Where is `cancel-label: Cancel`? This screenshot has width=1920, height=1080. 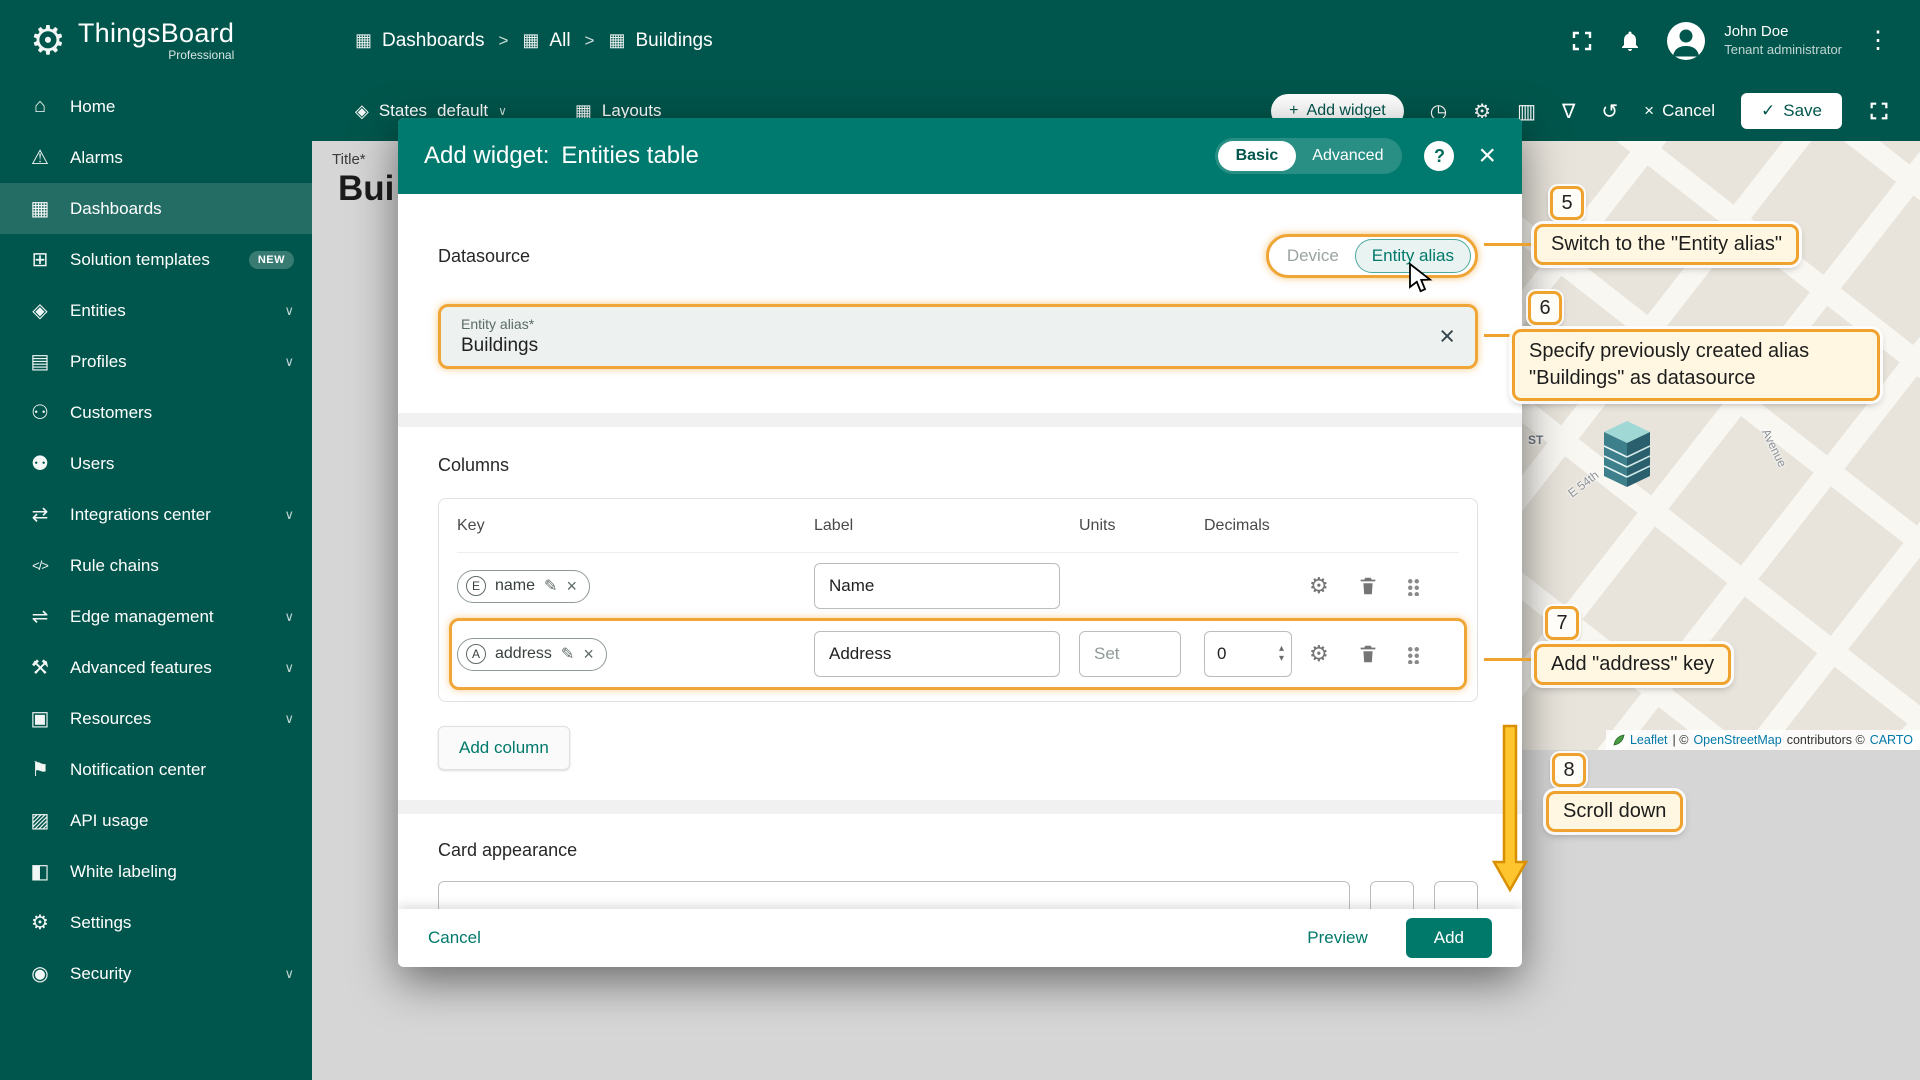 cancel-label: Cancel is located at coordinates (1688, 110).